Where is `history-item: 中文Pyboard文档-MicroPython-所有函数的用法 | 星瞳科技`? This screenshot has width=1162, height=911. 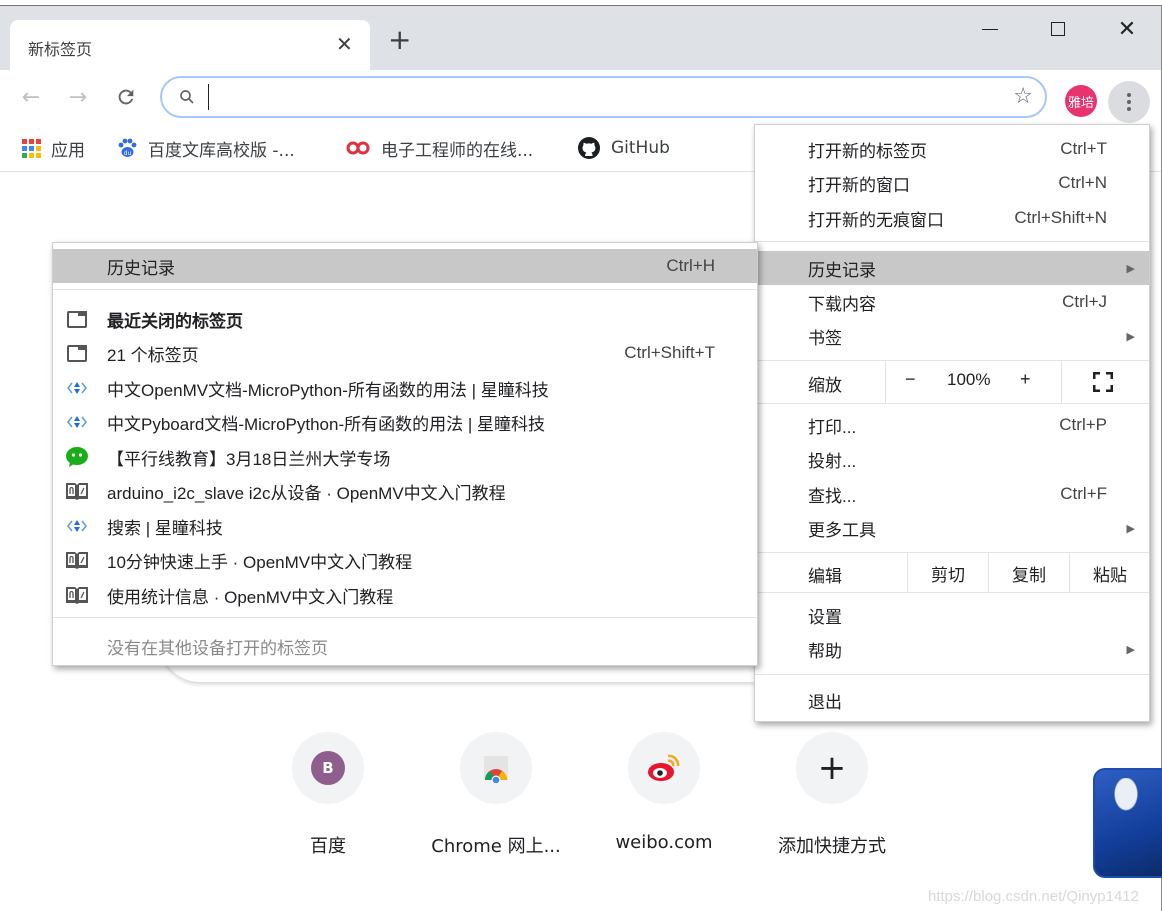 history-item: 中文Pyboard文档-MicroPython-所有函数的用法 | 星瞳科技 is located at coordinates (405, 422).